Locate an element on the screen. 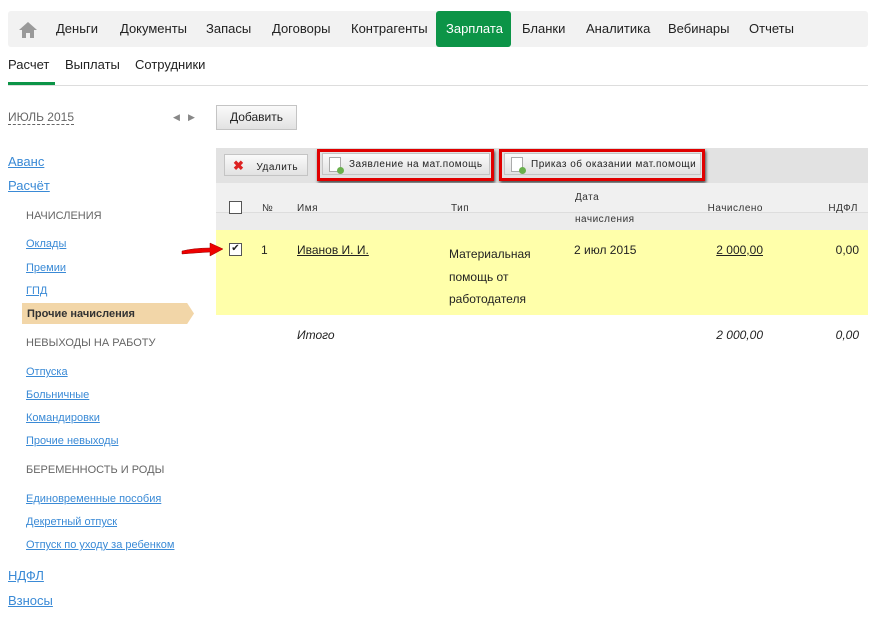  sidebar-komandirovki: Командировки is located at coordinates (63, 418).